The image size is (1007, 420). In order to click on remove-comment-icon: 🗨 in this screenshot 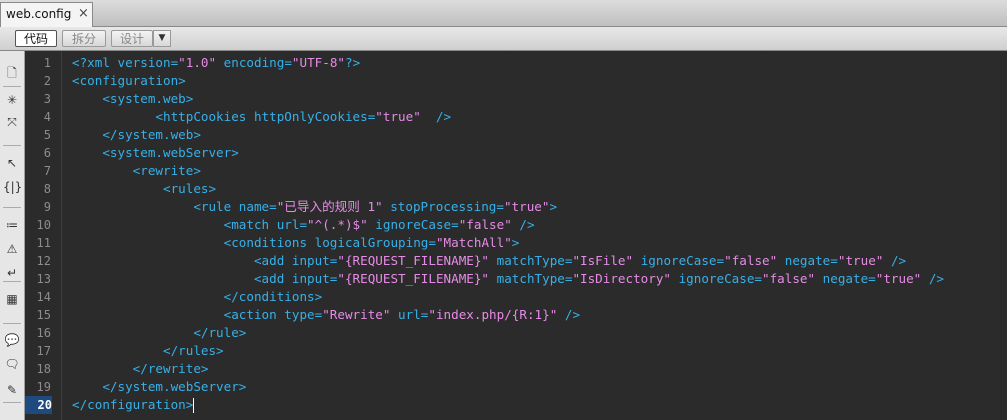, I will do `click(12, 364)`.